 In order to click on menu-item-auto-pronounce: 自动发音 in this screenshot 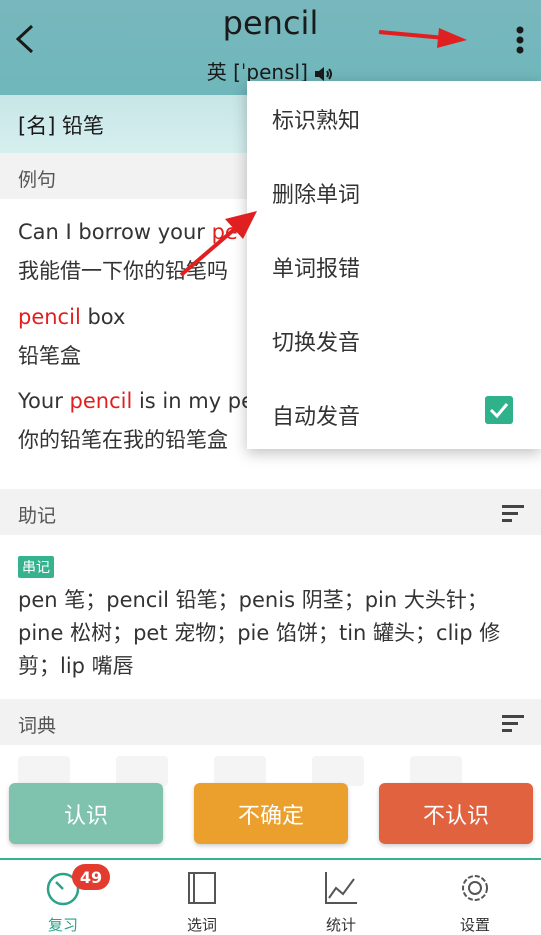, I will do `click(394, 414)`.